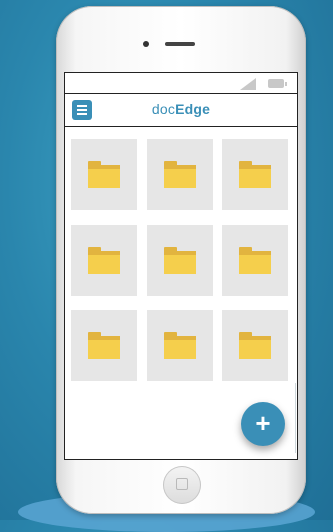  What do you see at coordinates (248, 84) in the screenshot?
I see `signal-icon` at bounding box center [248, 84].